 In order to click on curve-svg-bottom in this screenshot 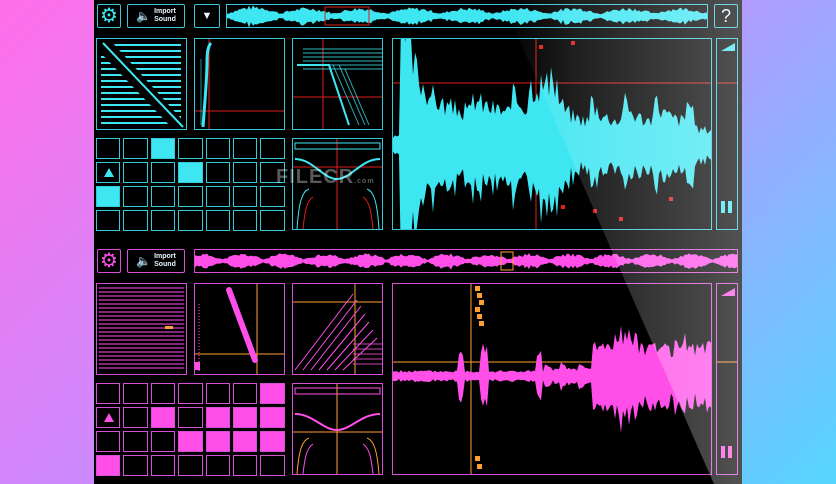, I will do `click(239, 329)`.